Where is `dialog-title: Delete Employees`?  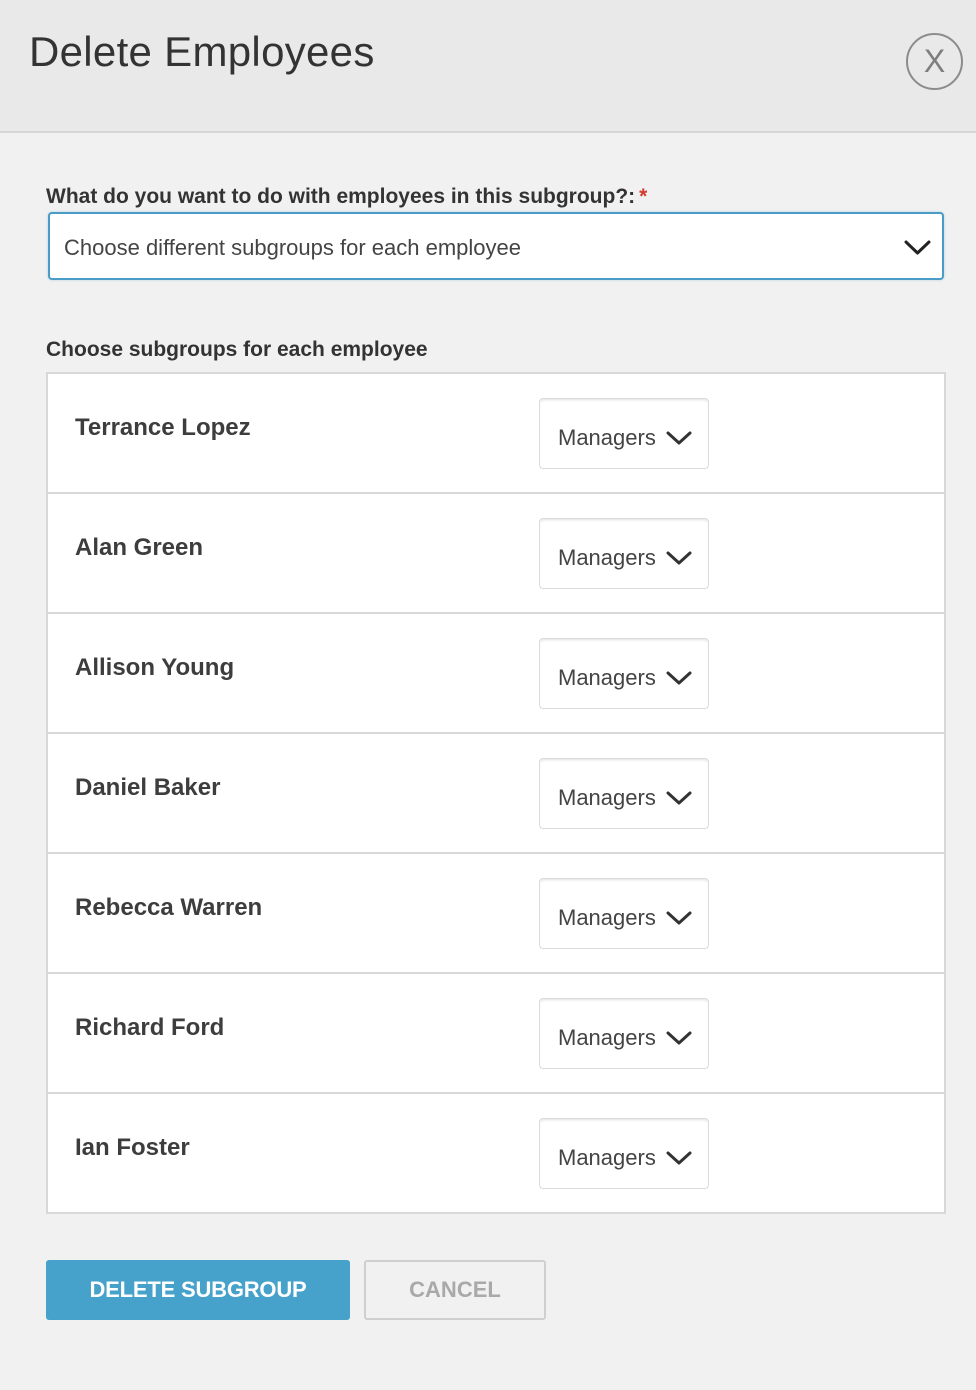 dialog-title: Delete Employees is located at coordinates (202, 51).